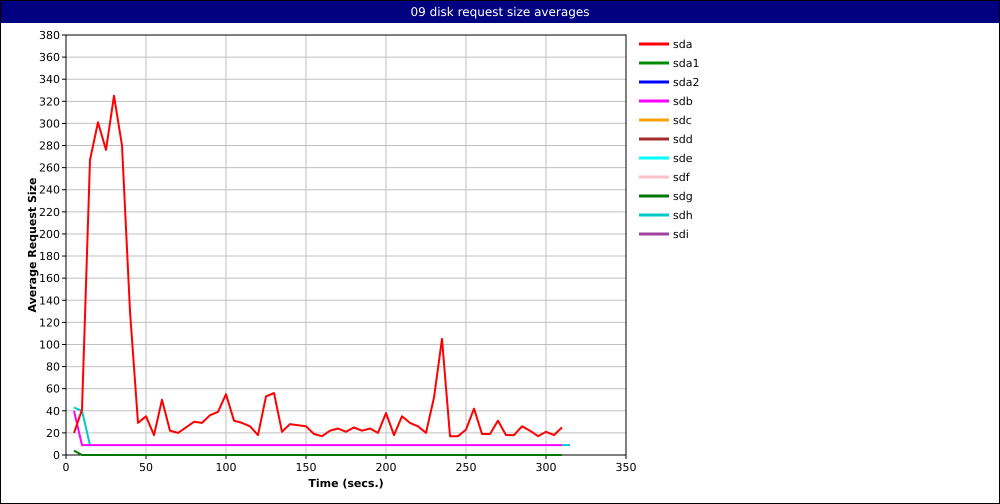 This screenshot has height=504, width=1000. I want to click on y-tick-label: 360, so click(49, 57).